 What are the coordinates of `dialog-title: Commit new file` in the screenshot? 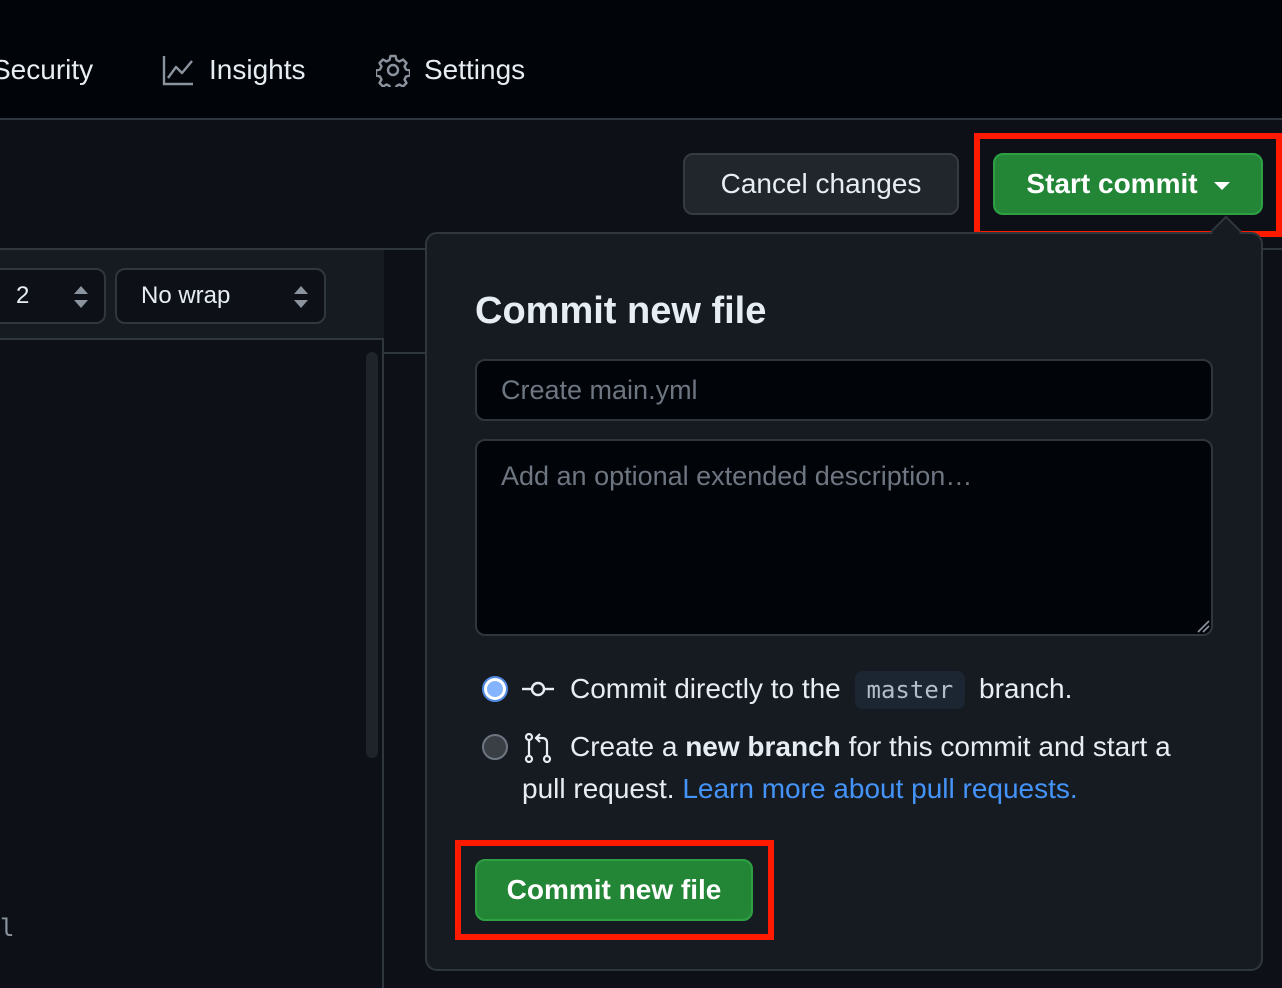 It's located at (621, 311).